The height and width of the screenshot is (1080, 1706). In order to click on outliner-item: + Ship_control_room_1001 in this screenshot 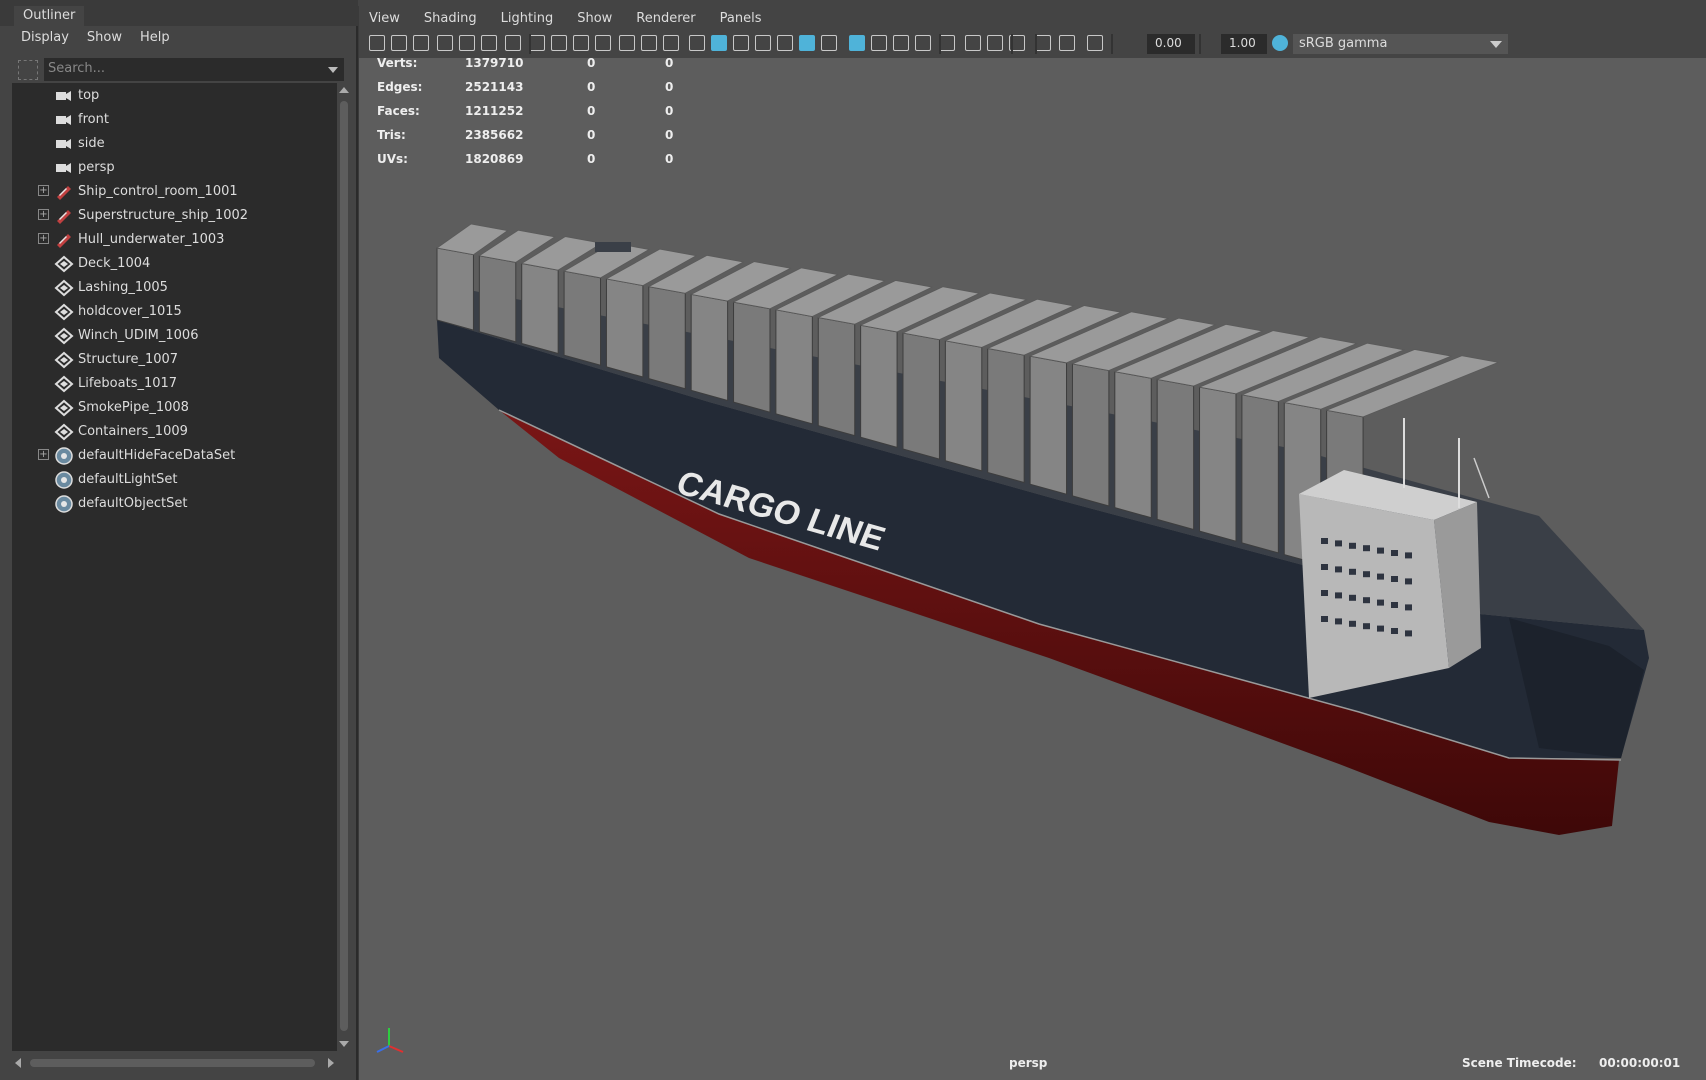, I will do `click(174, 192)`.